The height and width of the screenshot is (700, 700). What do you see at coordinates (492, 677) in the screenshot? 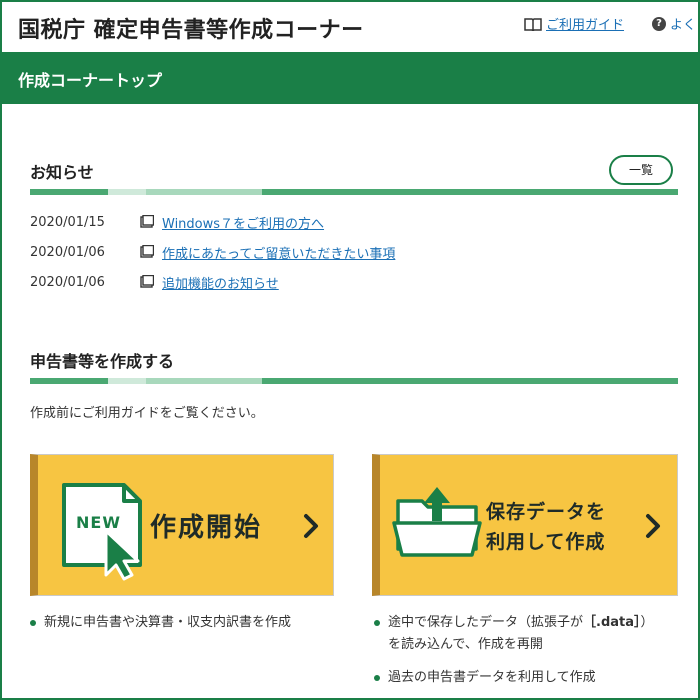
I see `bullet-text: 過去の申告書データを利用して作成` at bounding box center [492, 677].